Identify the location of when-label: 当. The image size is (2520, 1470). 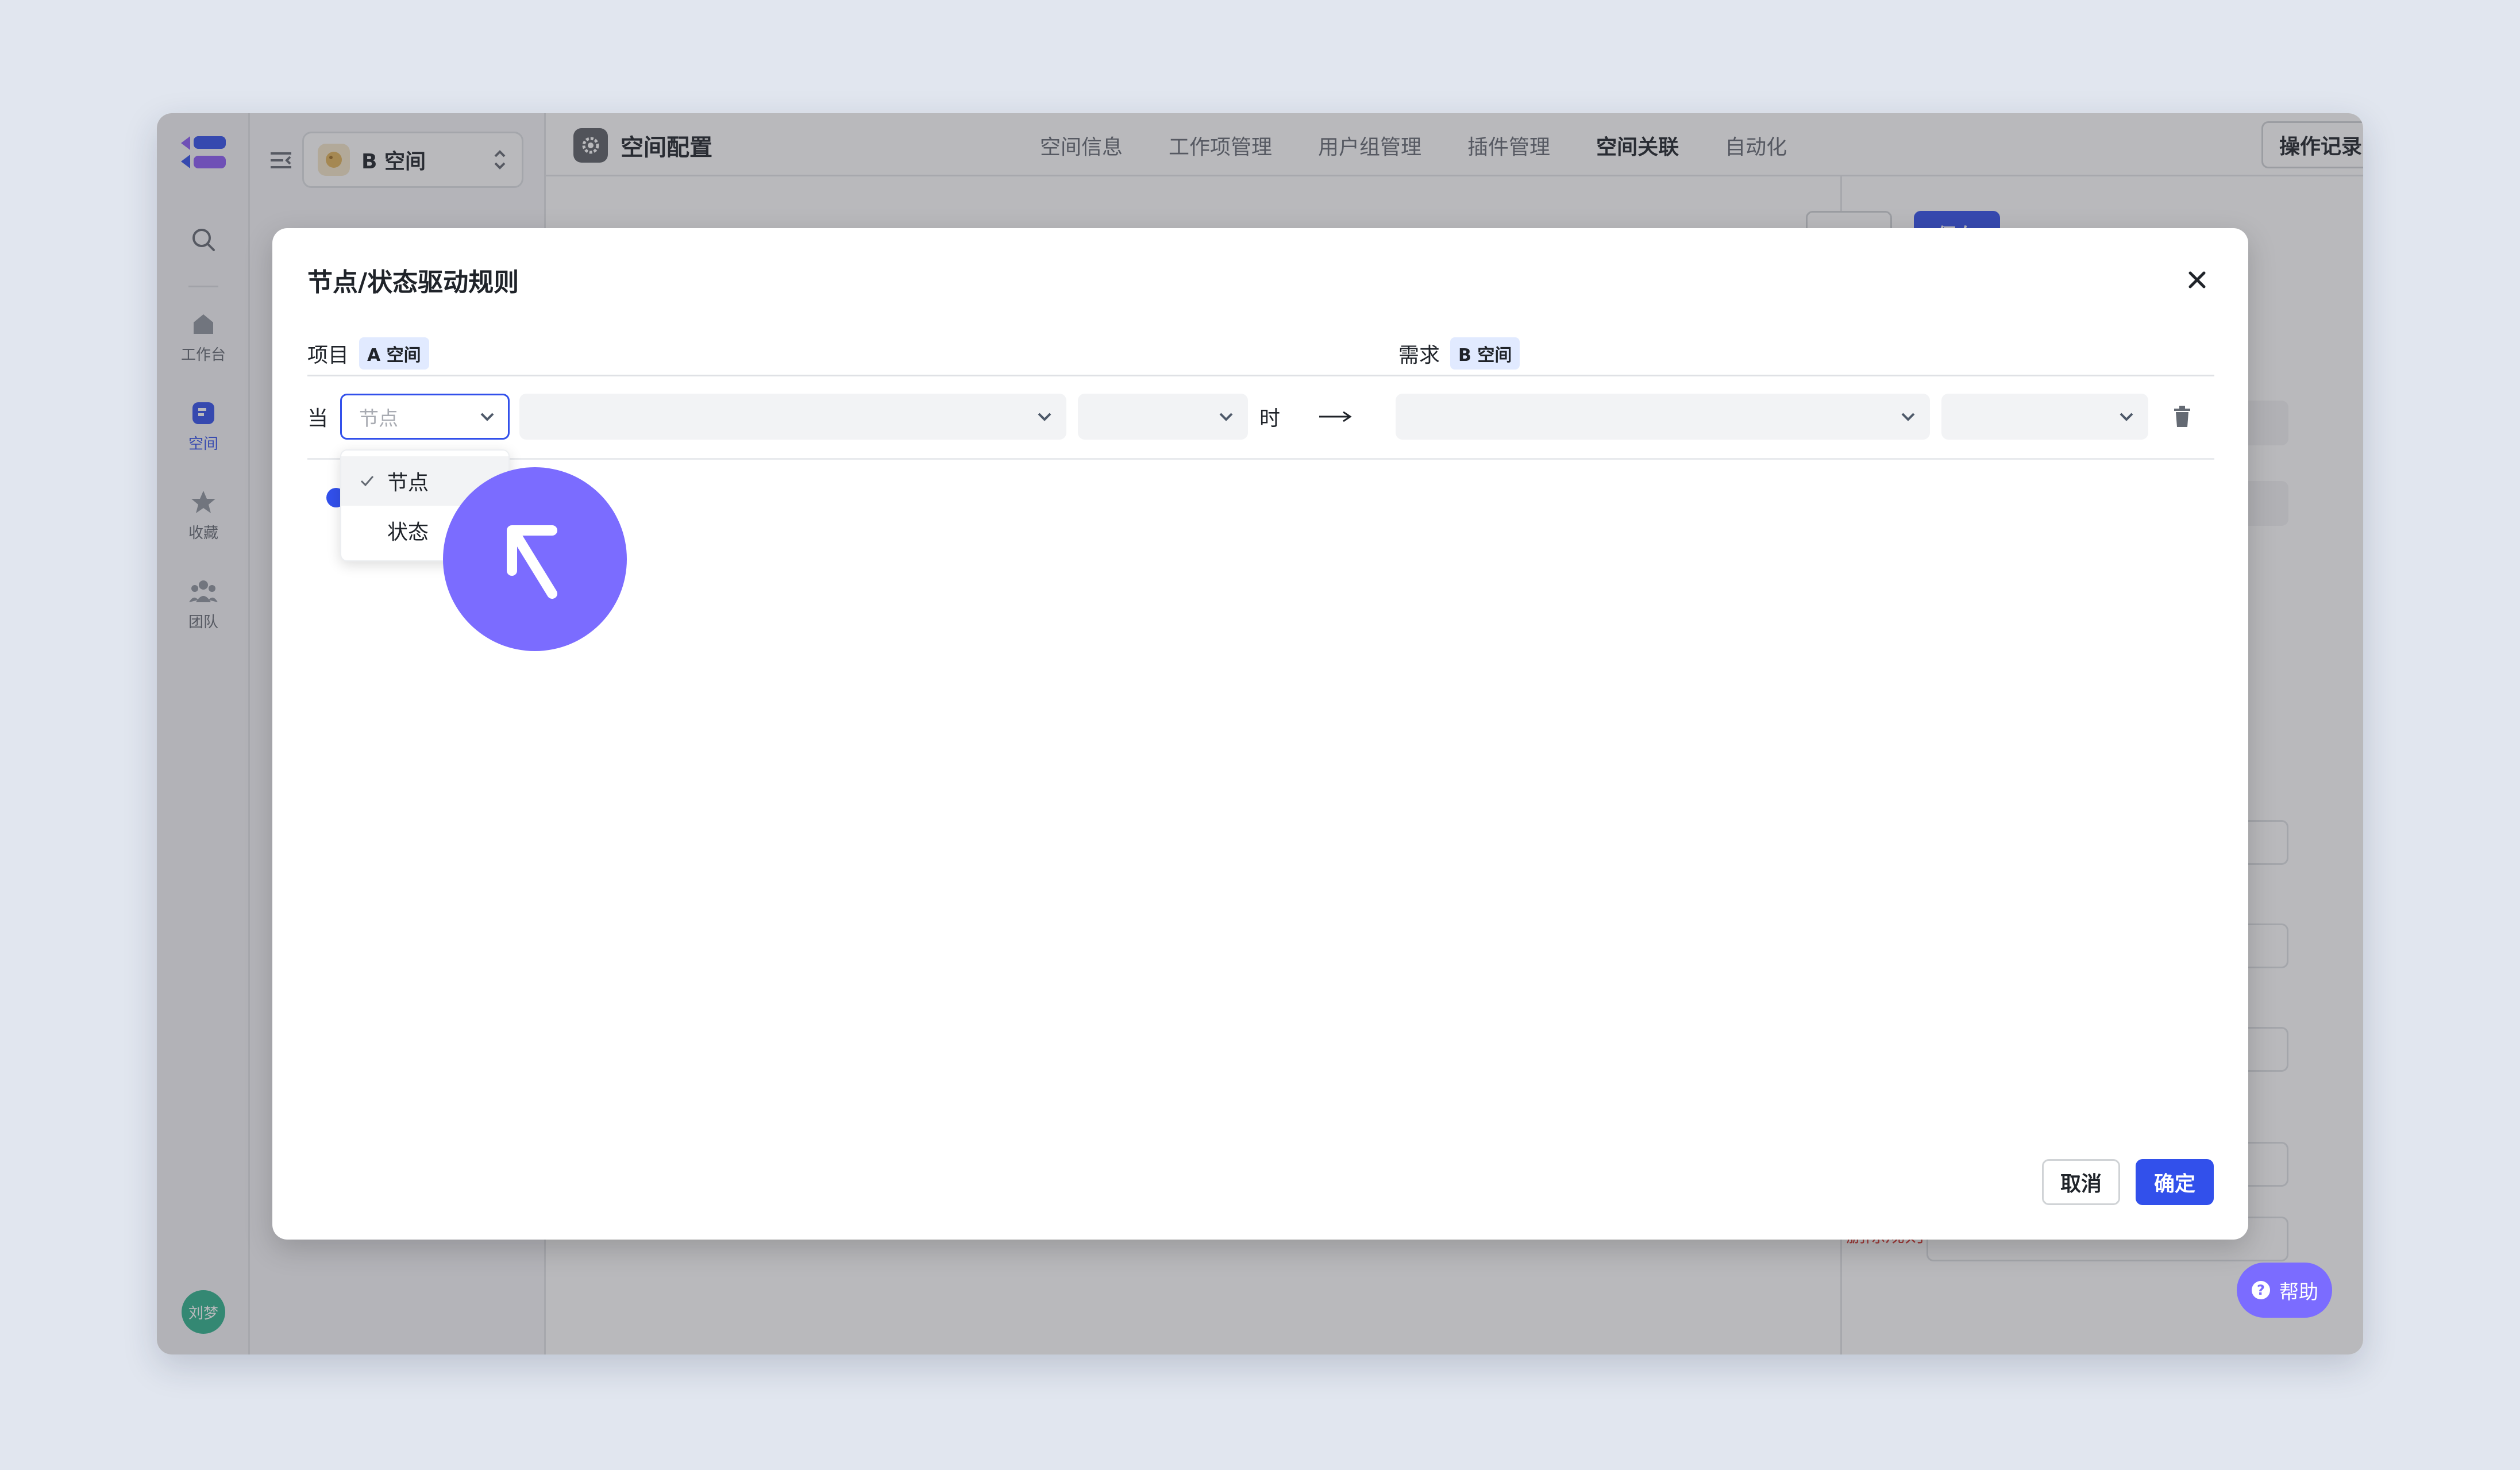
(318, 418).